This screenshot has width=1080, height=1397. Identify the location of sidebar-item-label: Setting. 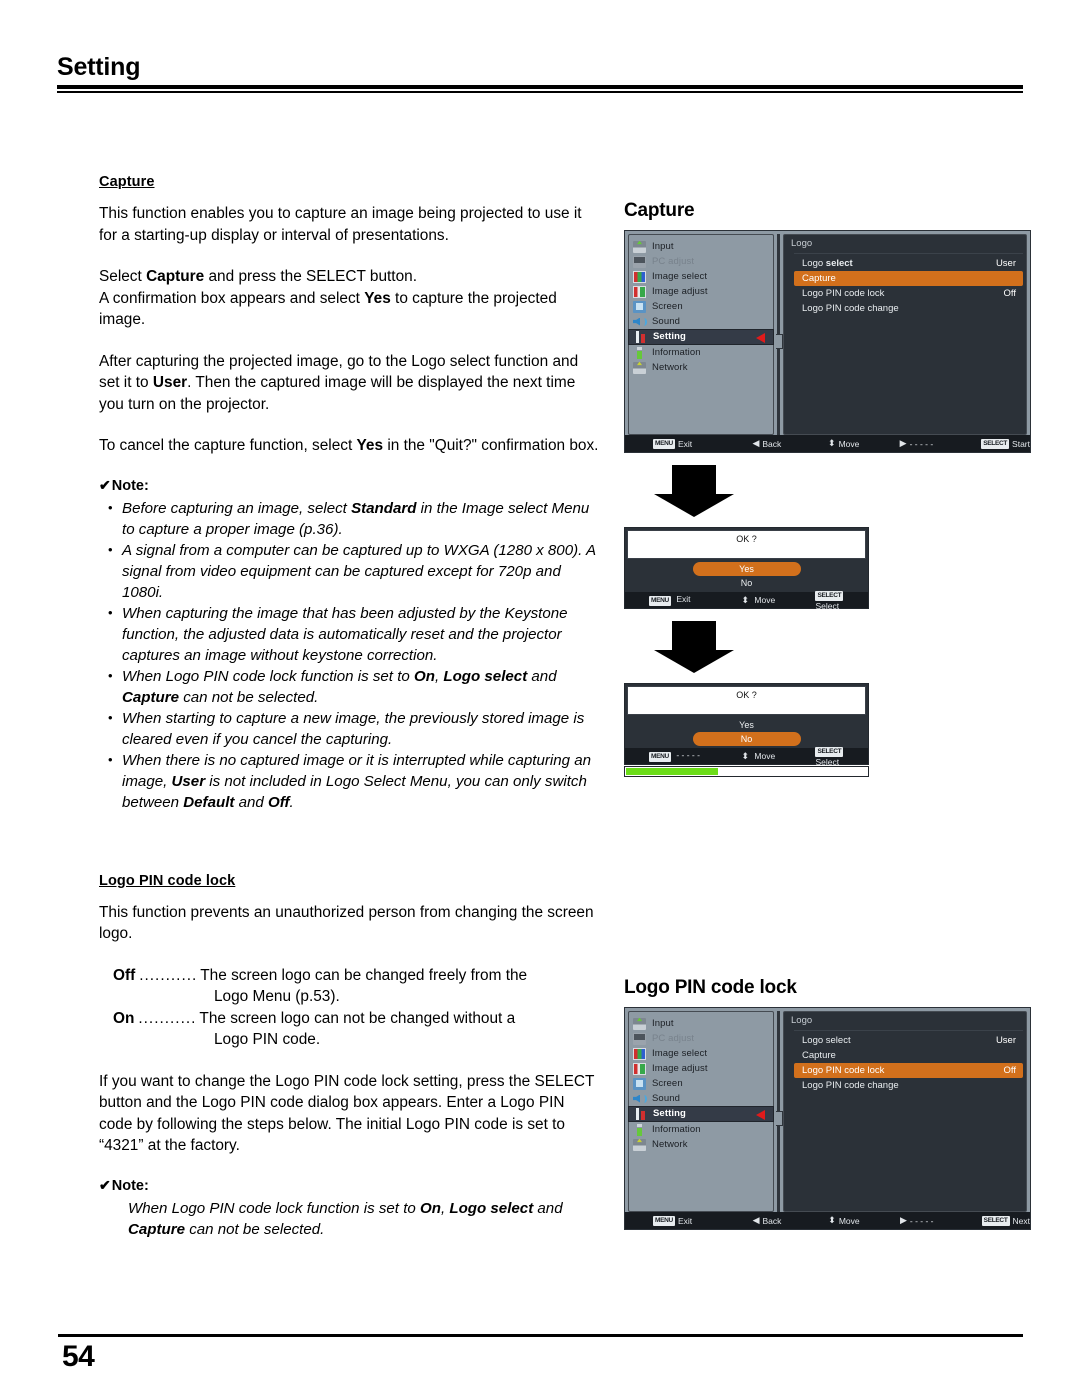
(669, 336).